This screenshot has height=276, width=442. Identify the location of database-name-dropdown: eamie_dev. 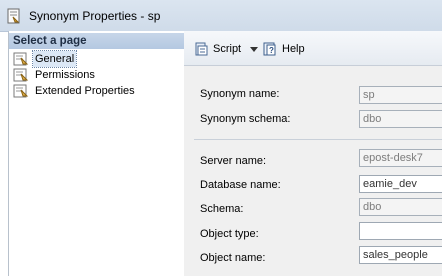
(400, 184).